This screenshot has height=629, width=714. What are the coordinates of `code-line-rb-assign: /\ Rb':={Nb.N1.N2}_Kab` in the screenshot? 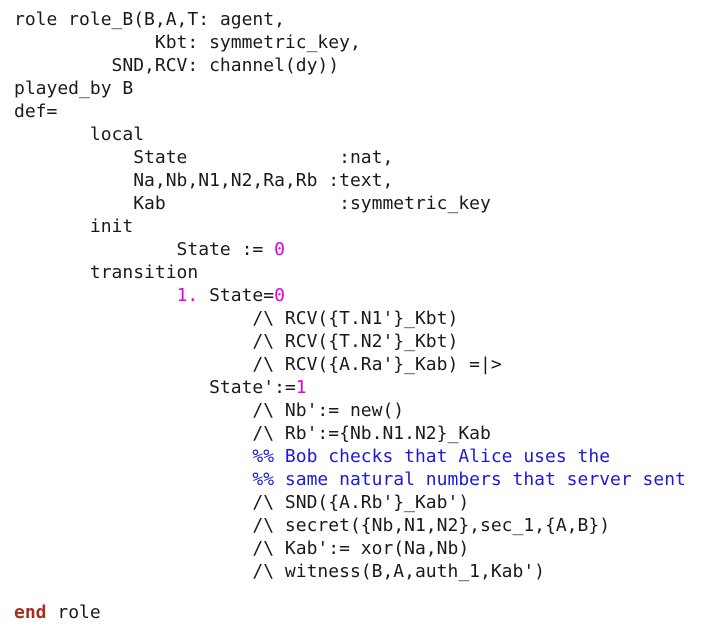 It's located at (252, 433).